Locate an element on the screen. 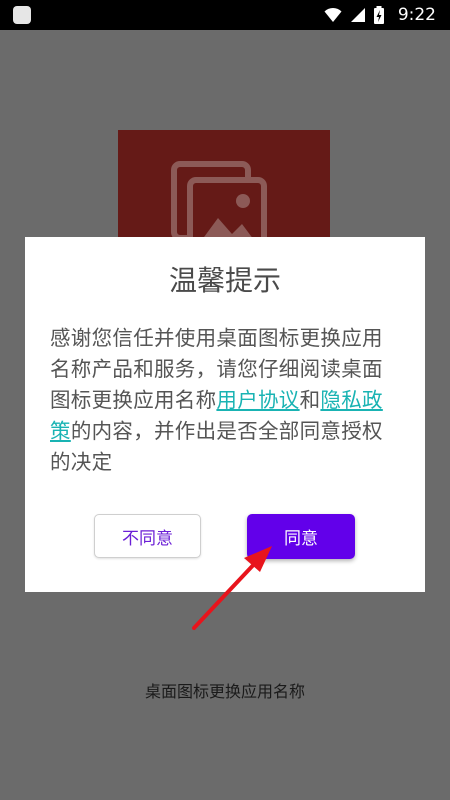  user-agreement-link: 用户协议 is located at coordinates (257, 400).